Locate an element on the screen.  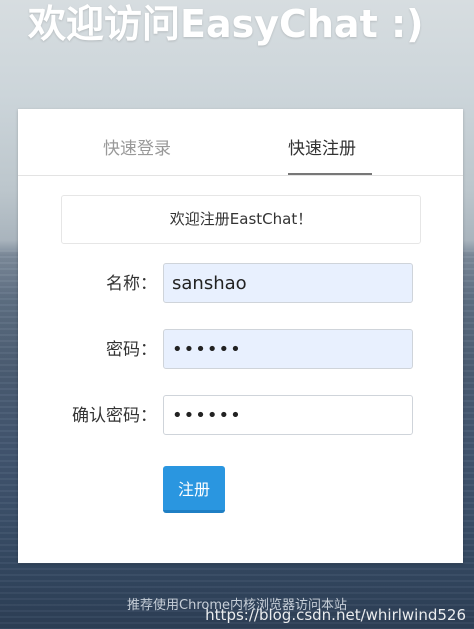
csdn-watermark: https://blog.csdn.net/whirlwind526 is located at coordinates (335, 615).